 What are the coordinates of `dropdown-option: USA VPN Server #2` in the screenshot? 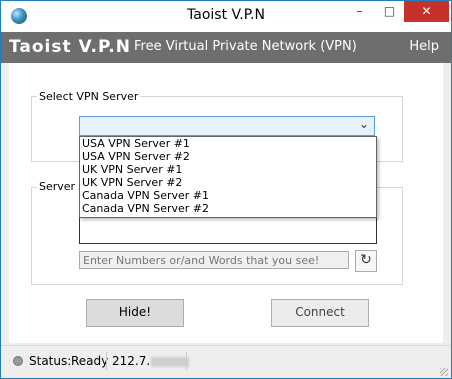 It's located at (228, 156).